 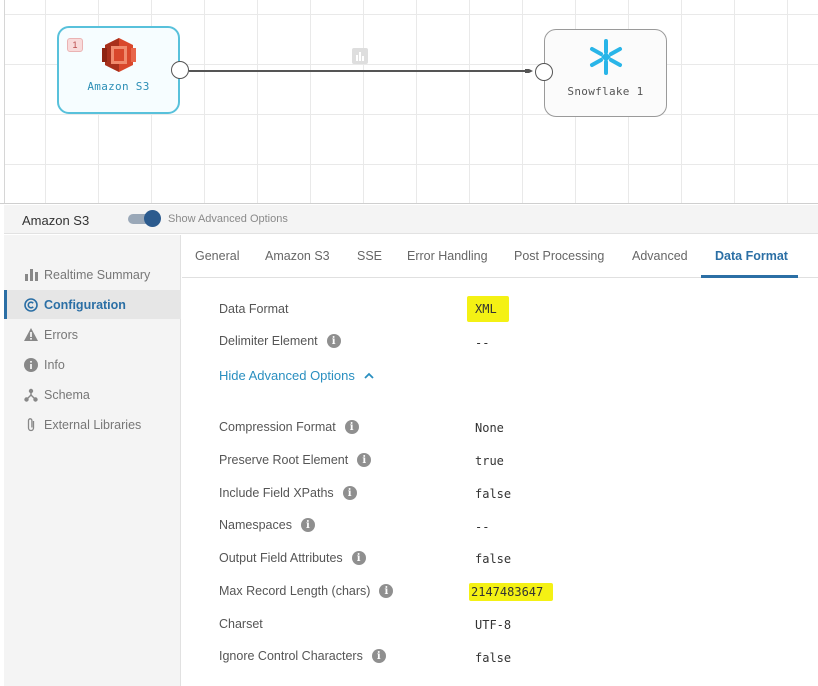 I want to click on output-port, so click(x=180, y=70).